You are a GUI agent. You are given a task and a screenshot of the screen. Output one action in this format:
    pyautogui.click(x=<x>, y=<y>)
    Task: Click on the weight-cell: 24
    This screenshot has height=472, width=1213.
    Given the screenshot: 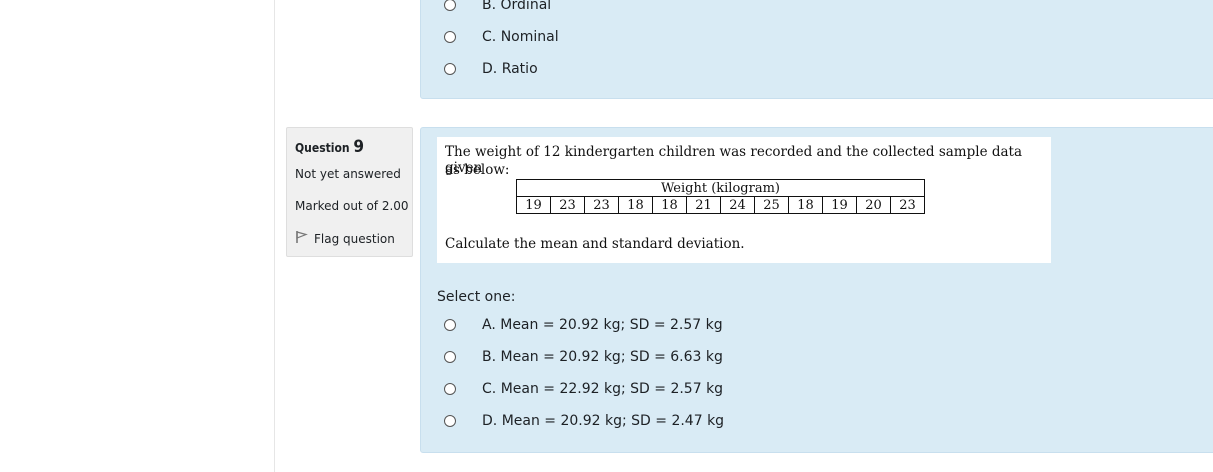 What is the action you would take?
    pyautogui.click(x=737, y=205)
    